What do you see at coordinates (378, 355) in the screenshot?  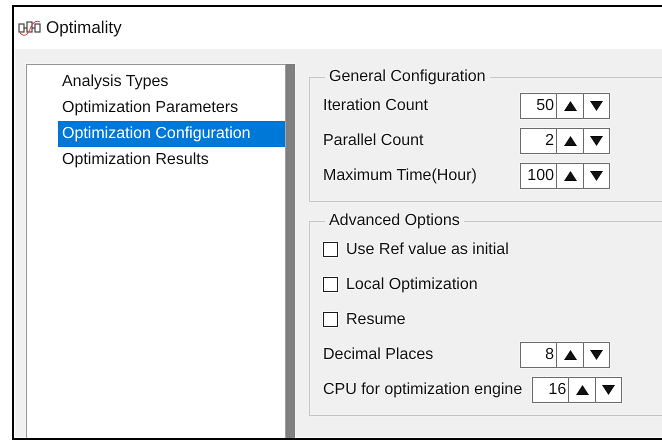 I see `field-label: Decimal Places` at bounding box center [378, 355].